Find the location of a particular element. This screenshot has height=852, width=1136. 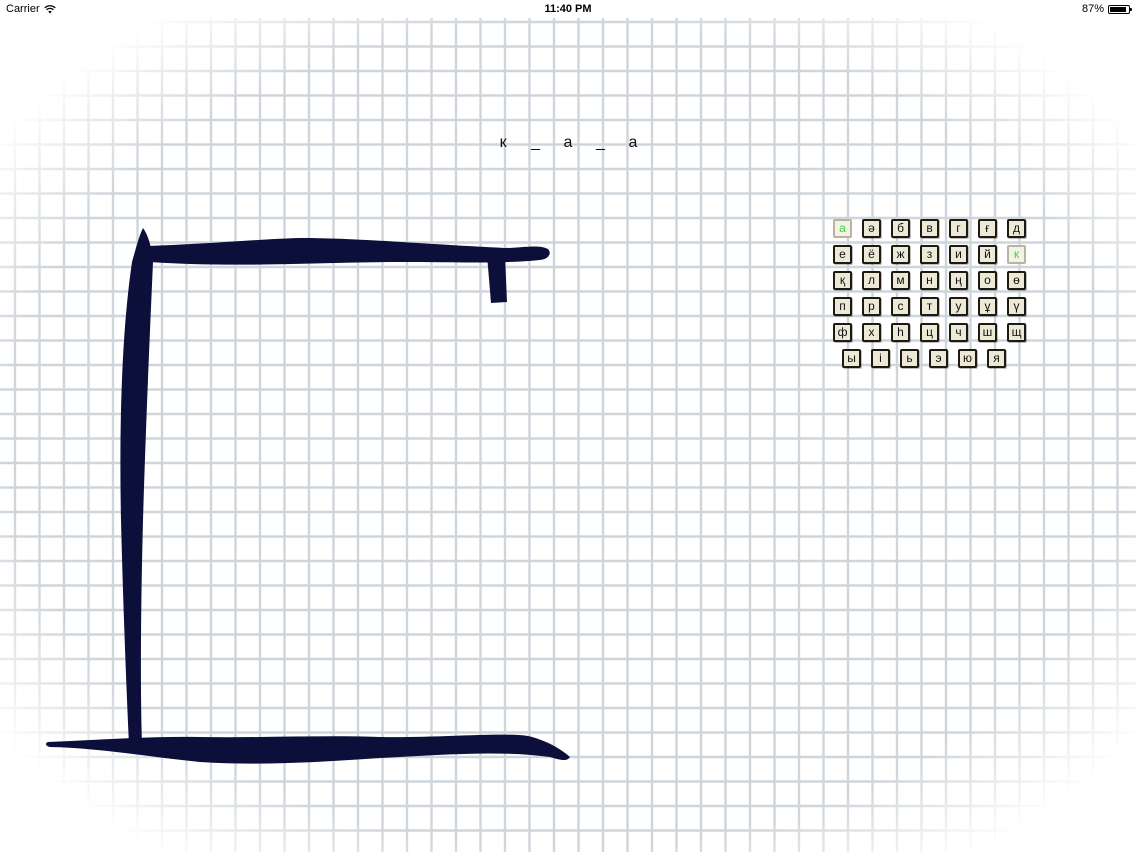

letter-key-ka: к is located at coordinates (1016, 254).